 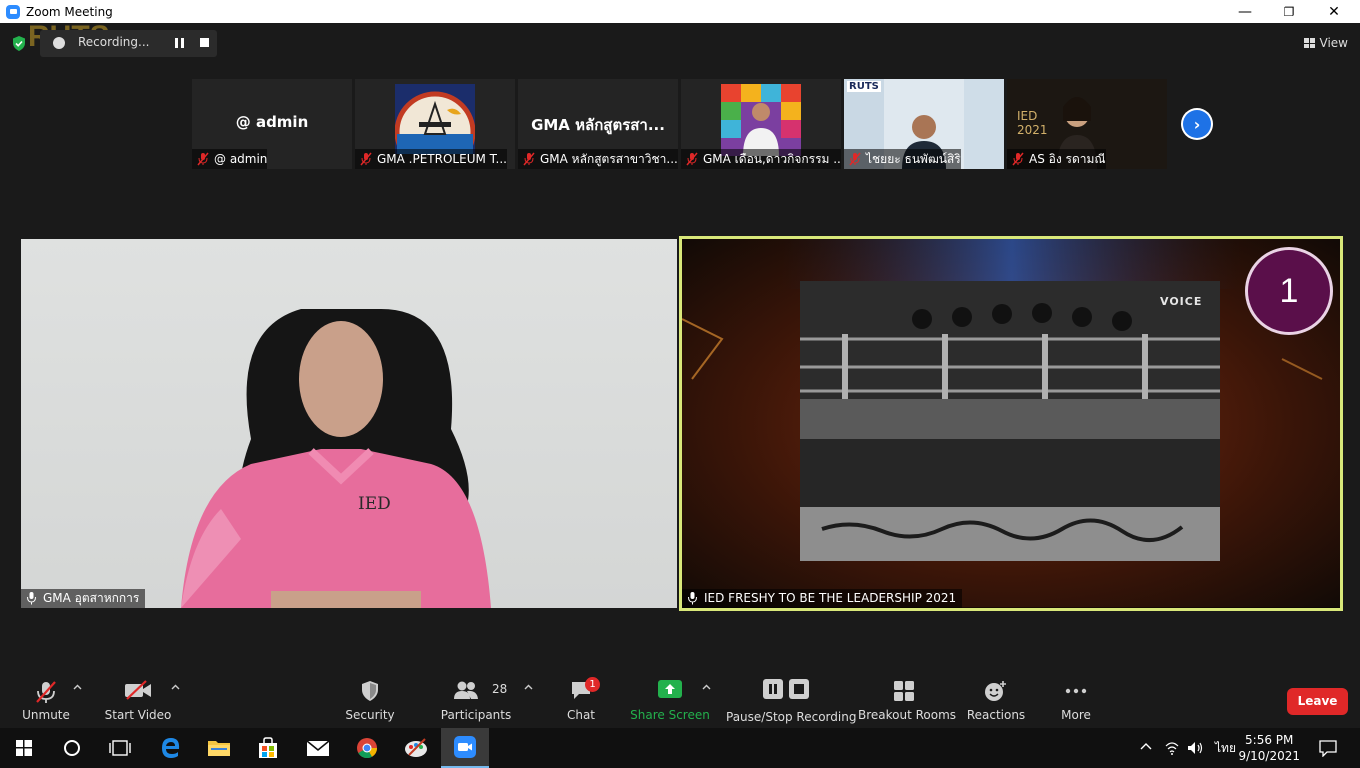 I want to click on rank-badge: 1, so click(x=1289, y=291).